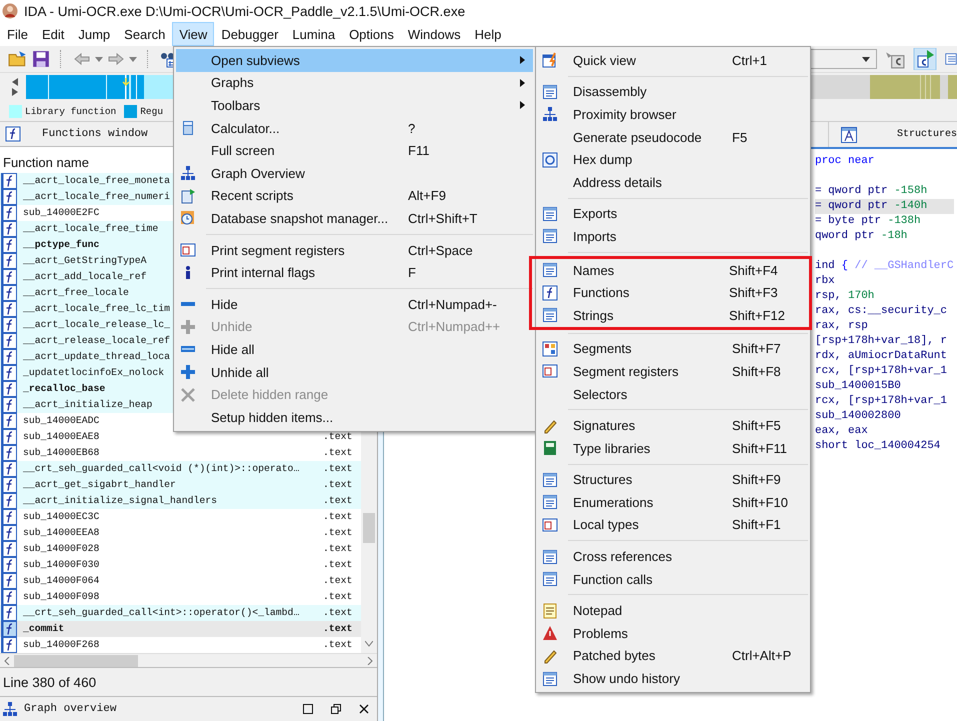 This screenshot has height=721, width=957. I want to click on code-line: eax, eax, so click(841, 431).